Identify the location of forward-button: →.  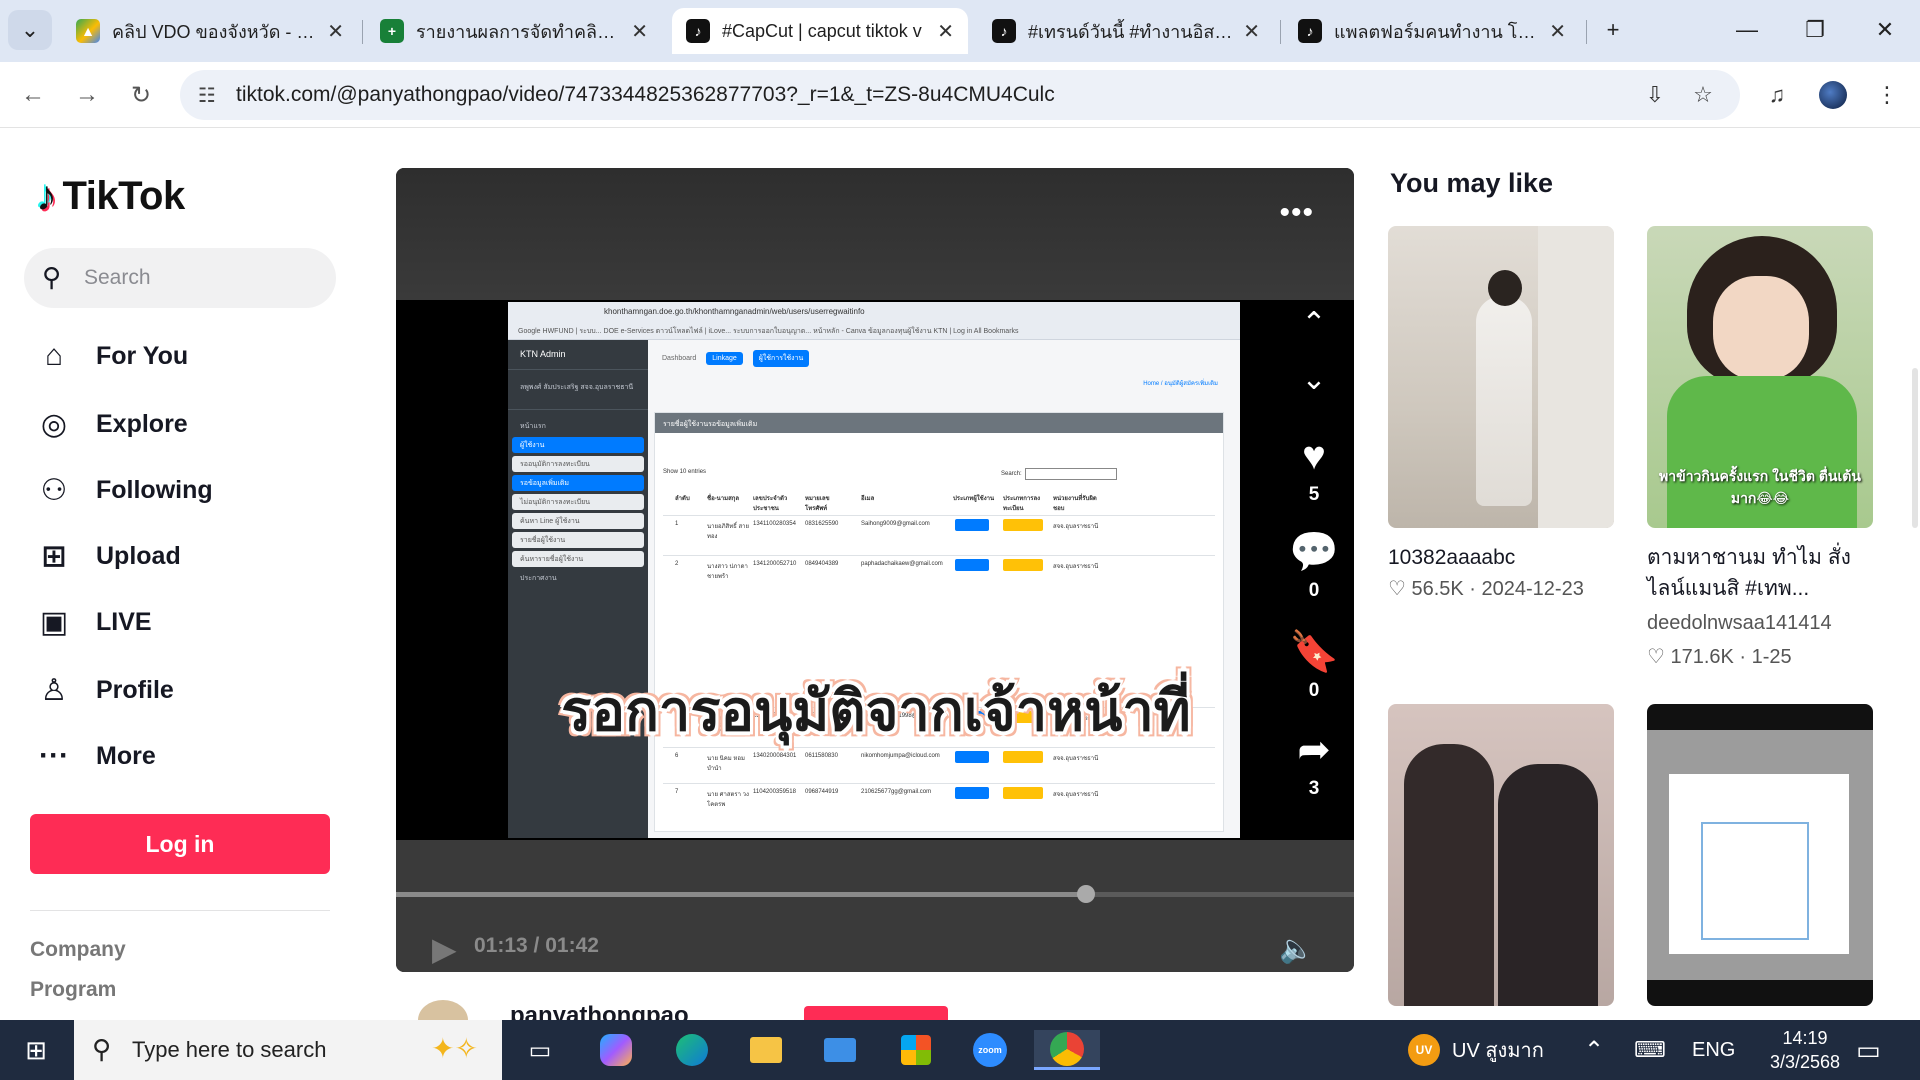
(87, 95).